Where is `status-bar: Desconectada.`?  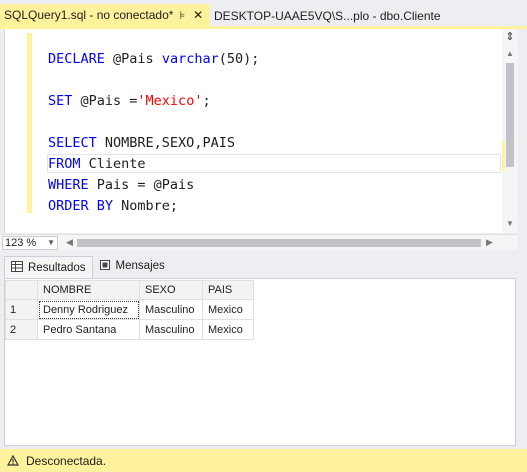
status-bar: Desconectada. is located at coordinates (263, 460).